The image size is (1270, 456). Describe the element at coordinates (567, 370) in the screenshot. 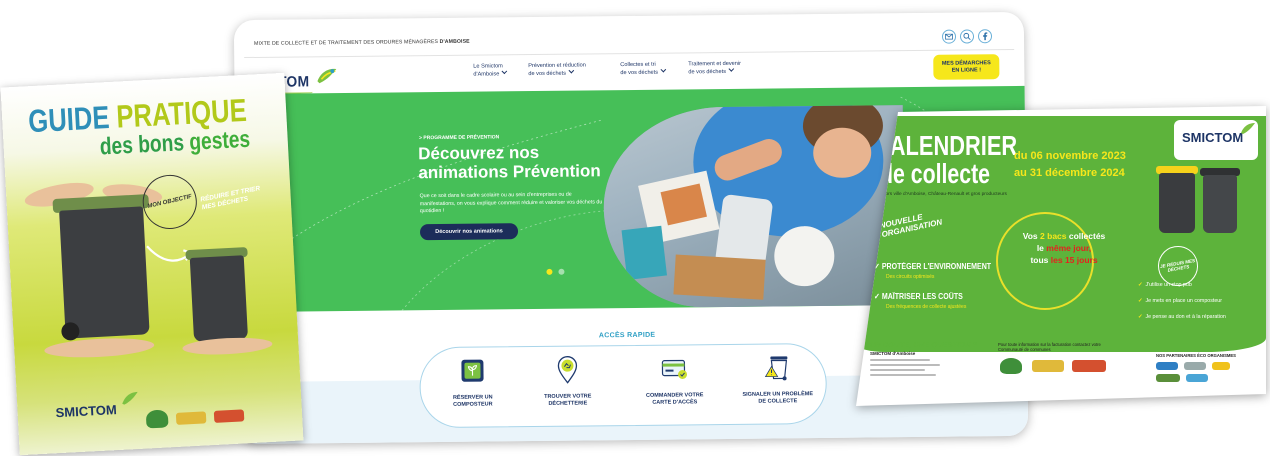

I see `location-pin-recycle-icon` at that location.